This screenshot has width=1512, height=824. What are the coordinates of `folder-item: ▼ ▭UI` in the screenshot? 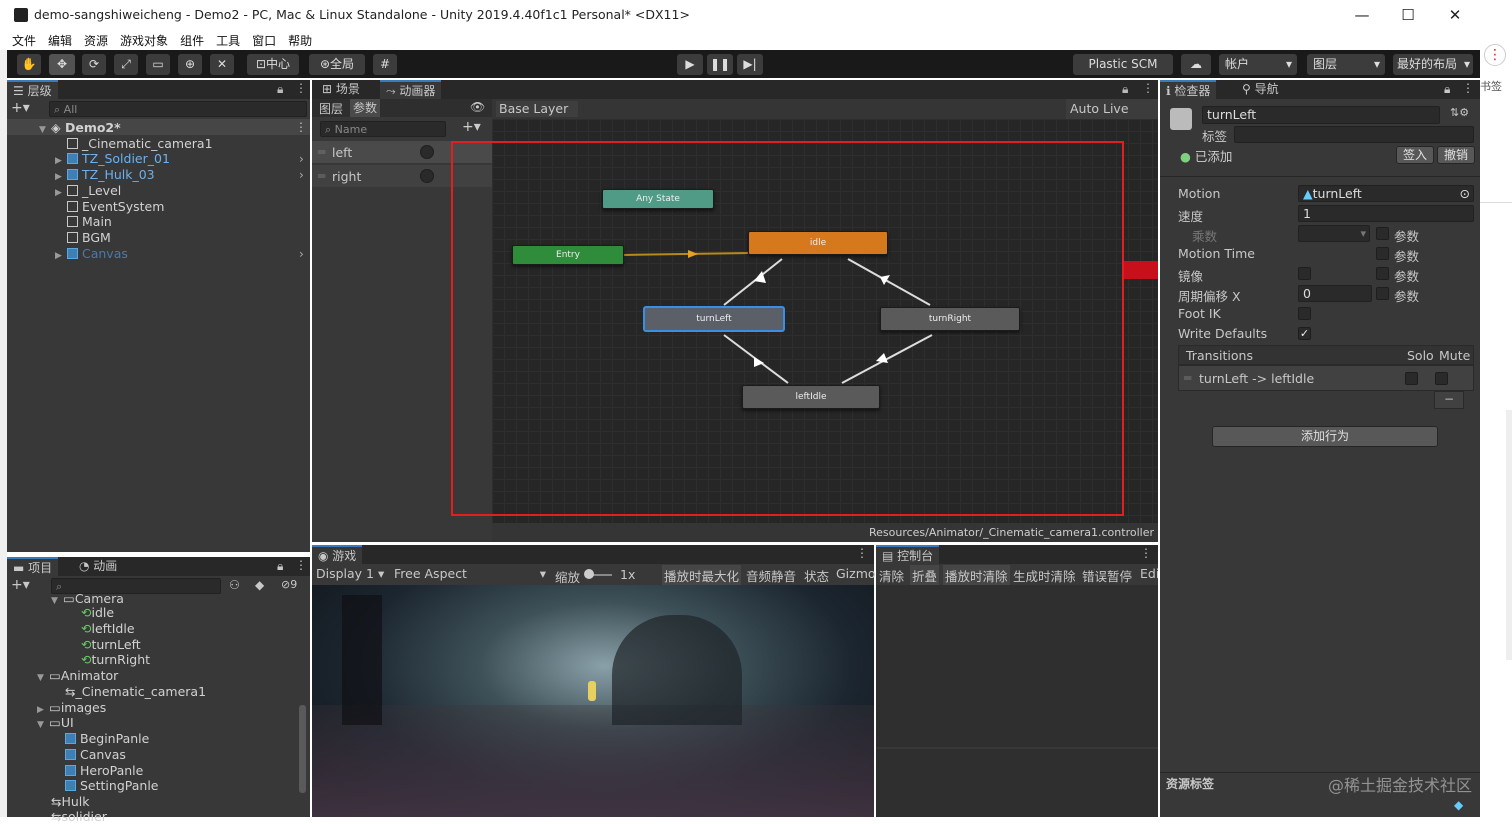 It's located at (55, 722).